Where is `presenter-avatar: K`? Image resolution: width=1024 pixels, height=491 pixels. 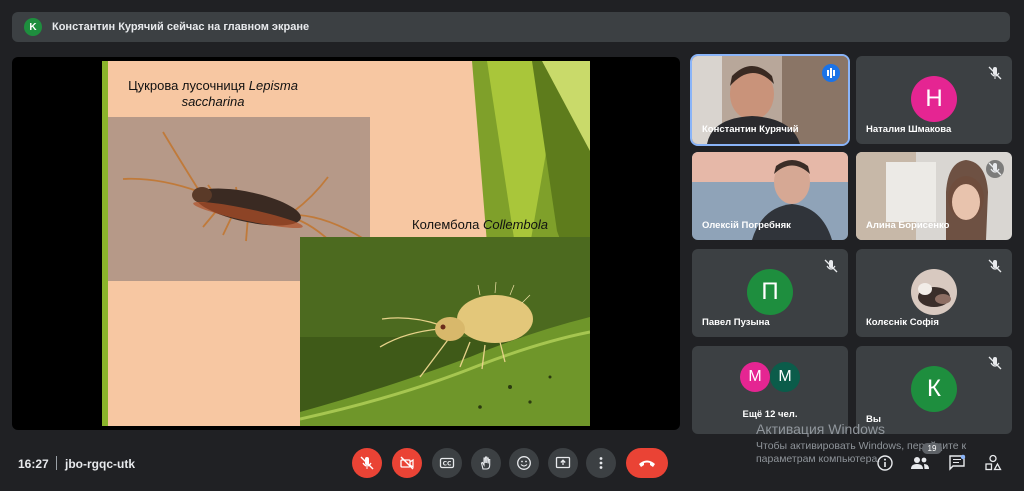 presenter-avatar: K is located at coordinates (33, 27).